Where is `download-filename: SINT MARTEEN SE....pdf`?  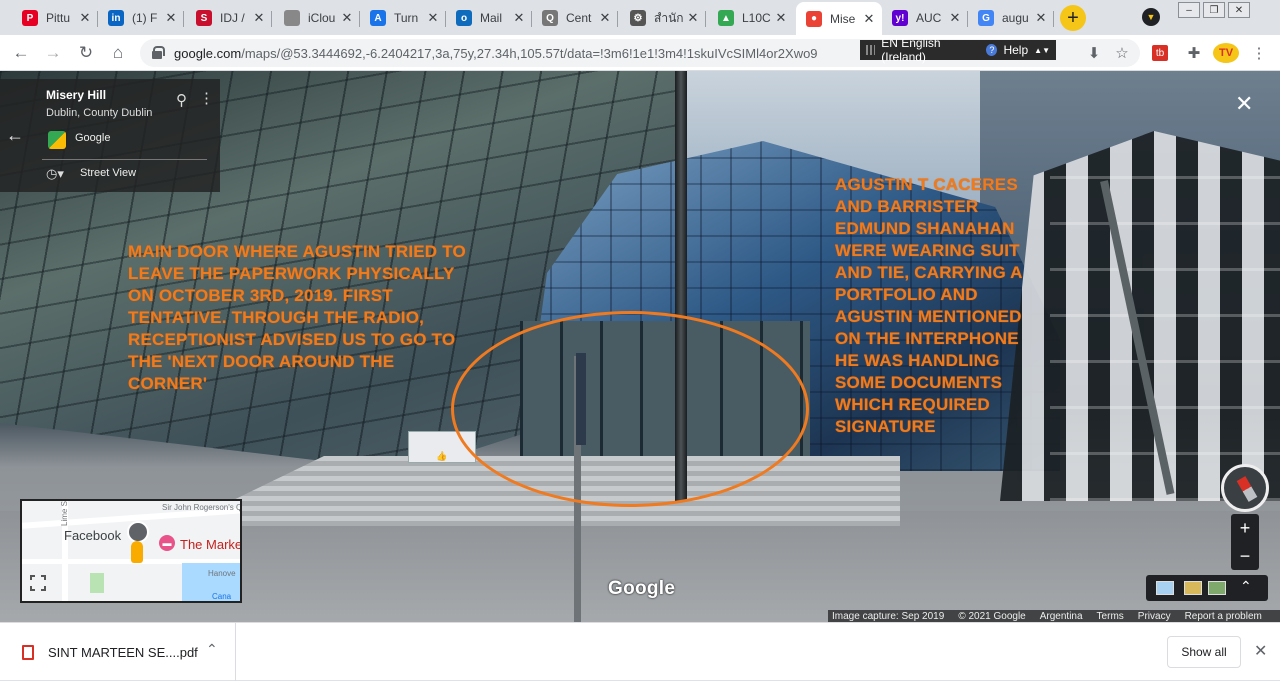
download-filename: SINT MARTEEN SE....pdf is located at coordinates (123, 652).